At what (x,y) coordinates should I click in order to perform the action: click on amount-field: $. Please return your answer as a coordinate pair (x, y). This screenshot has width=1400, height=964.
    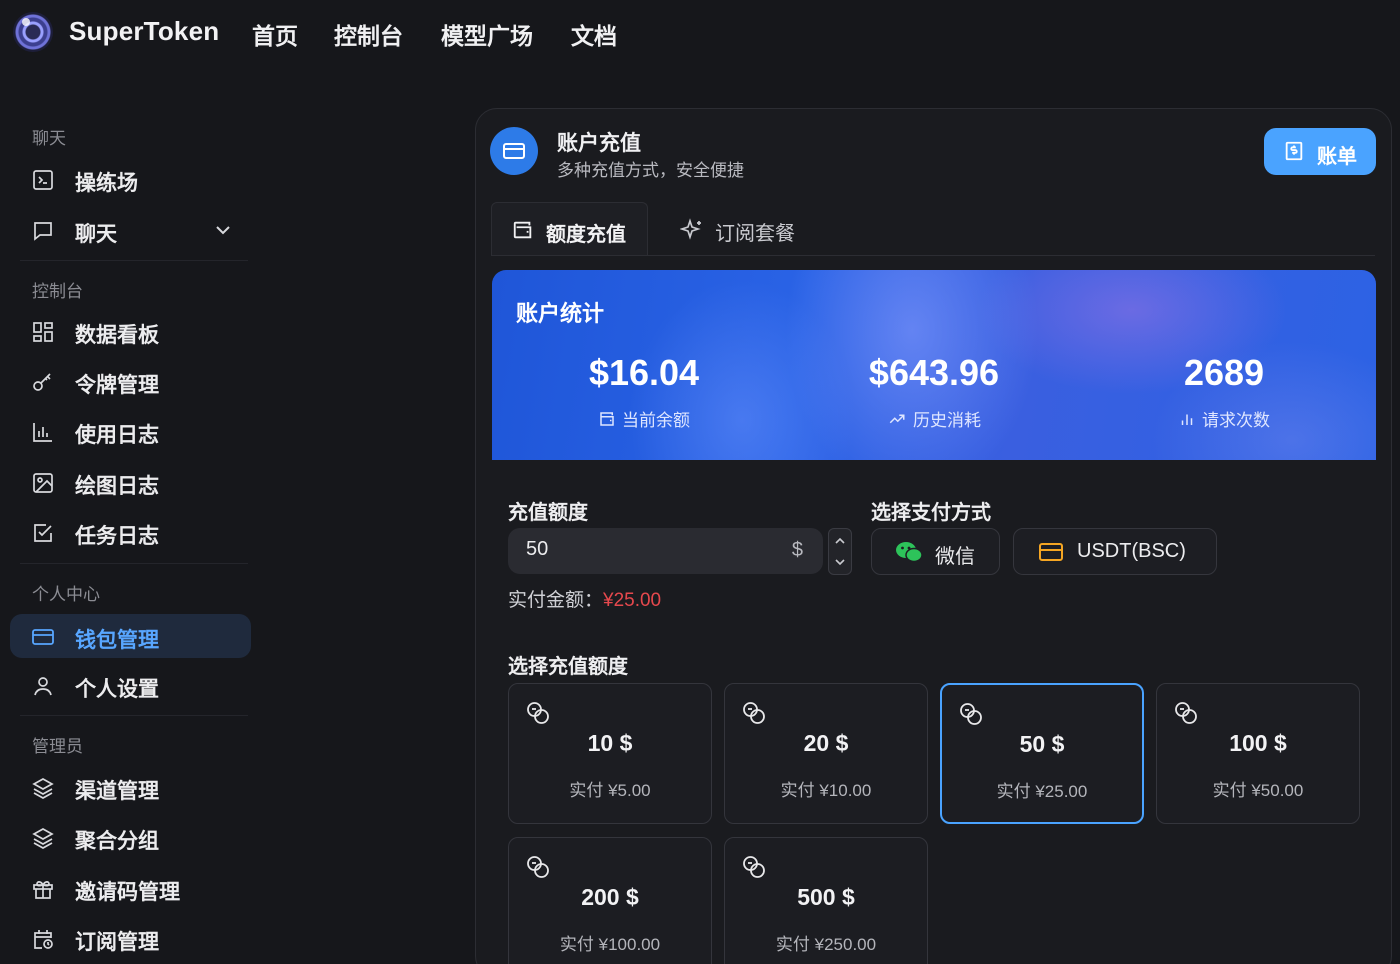
    Looking at the image, I should click on (665, 551).